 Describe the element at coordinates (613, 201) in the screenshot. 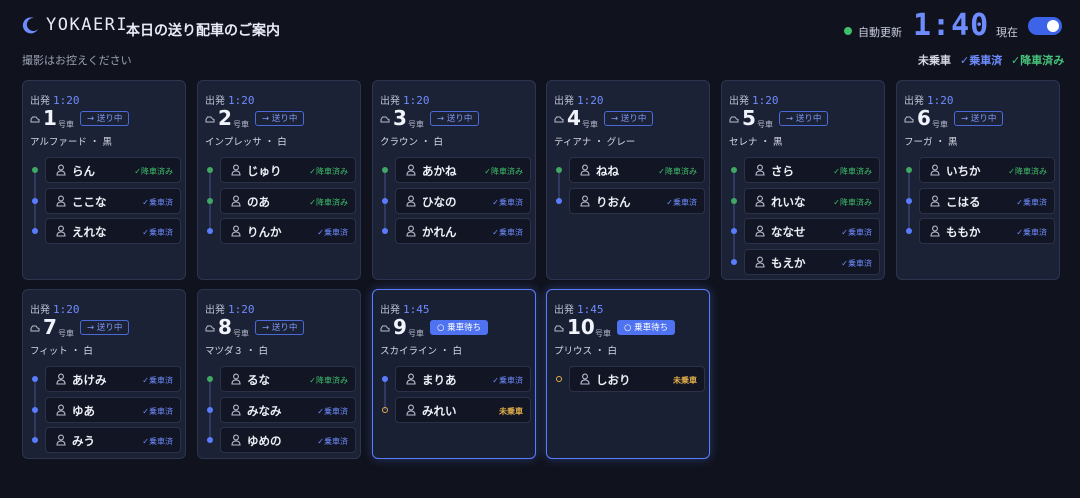

I see `passenger-name: りおん` at that location.